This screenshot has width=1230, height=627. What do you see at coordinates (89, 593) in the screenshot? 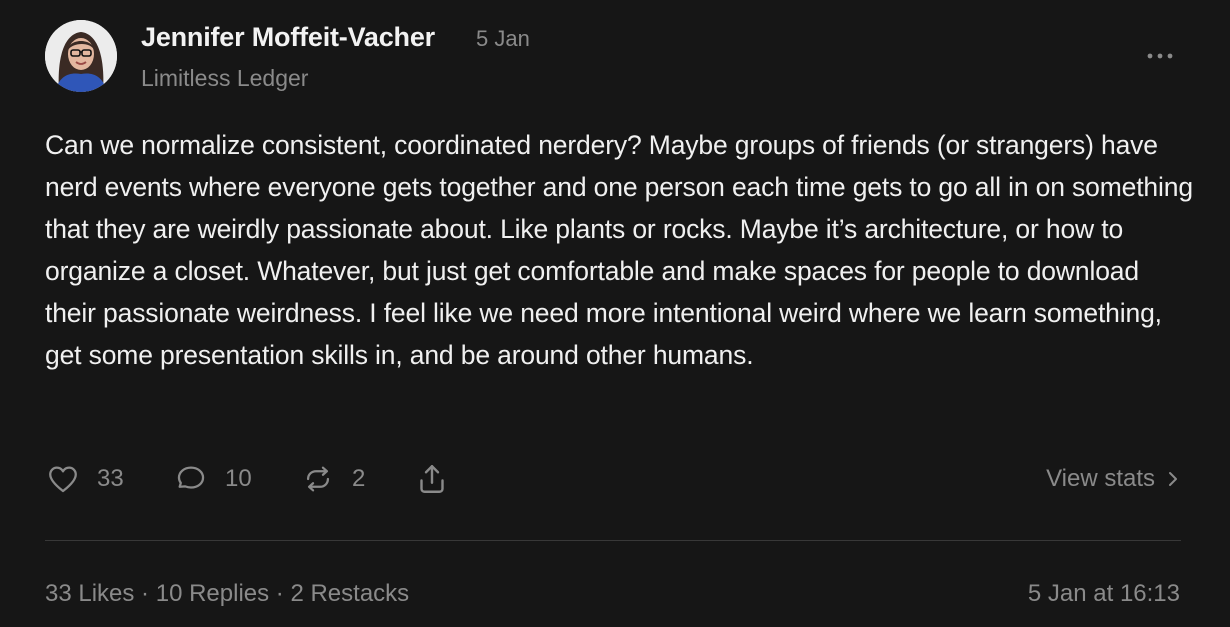
I see `likes-summary-link: 33 Likes` at bounding box center [89, 593].